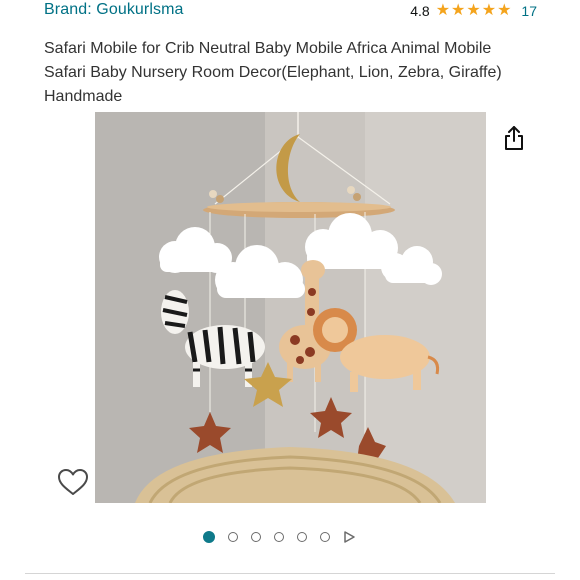 This screenshot has height=580, width=580. I want to click on brand-link: Brand: Goukurlsma, so click(114, 10).